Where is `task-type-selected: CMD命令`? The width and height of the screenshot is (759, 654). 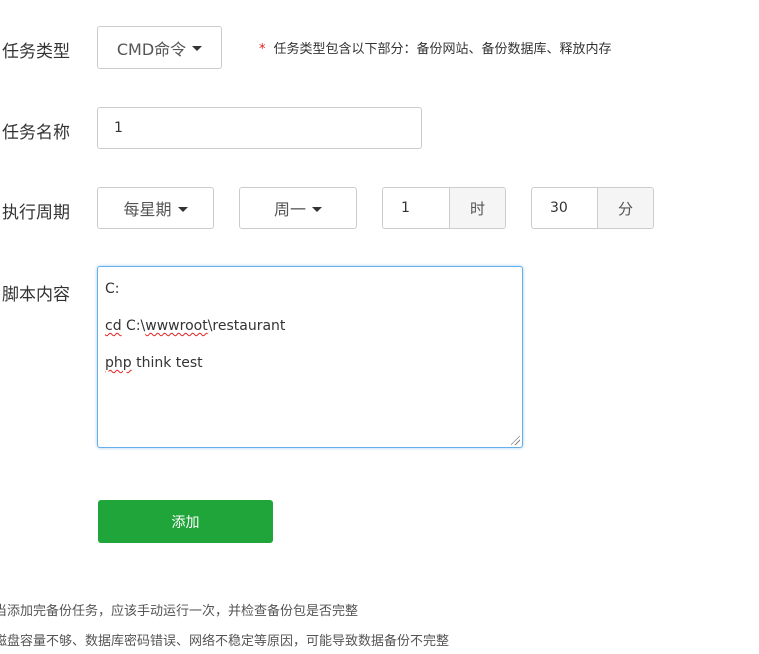
task-type-selected: CMD命令 is located at coordinates (151, 49).